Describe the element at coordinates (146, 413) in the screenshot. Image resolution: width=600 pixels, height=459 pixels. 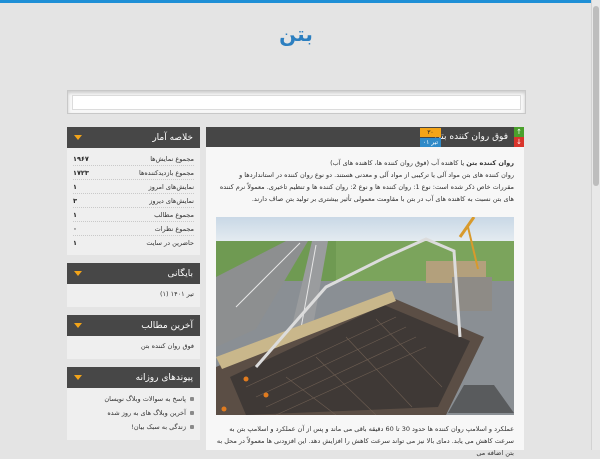
I see `daily-link-text: آخرین وبلاگ های به روز شده` at that location.